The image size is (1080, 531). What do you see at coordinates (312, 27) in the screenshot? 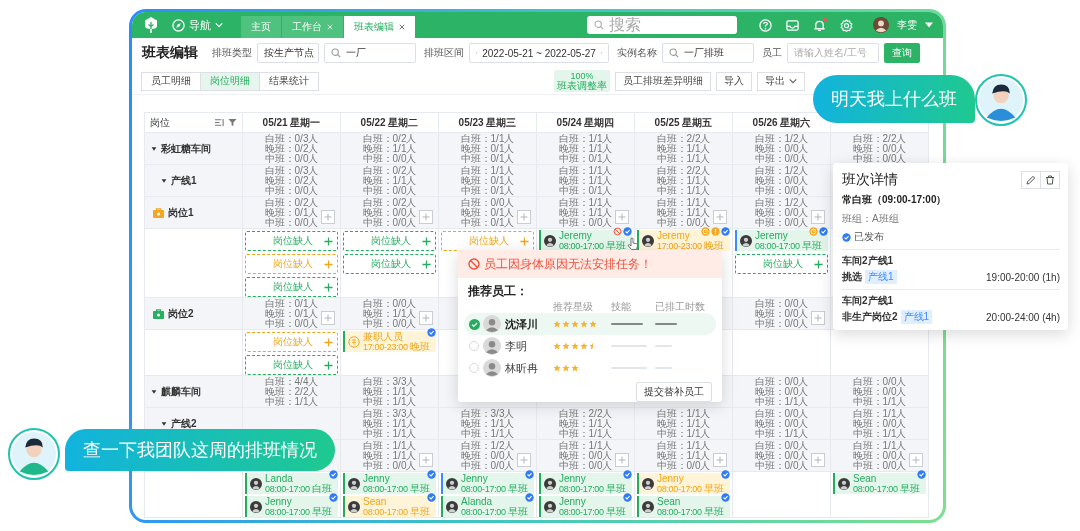
I see `tab: 工作台` at bounding box center [312, 27].